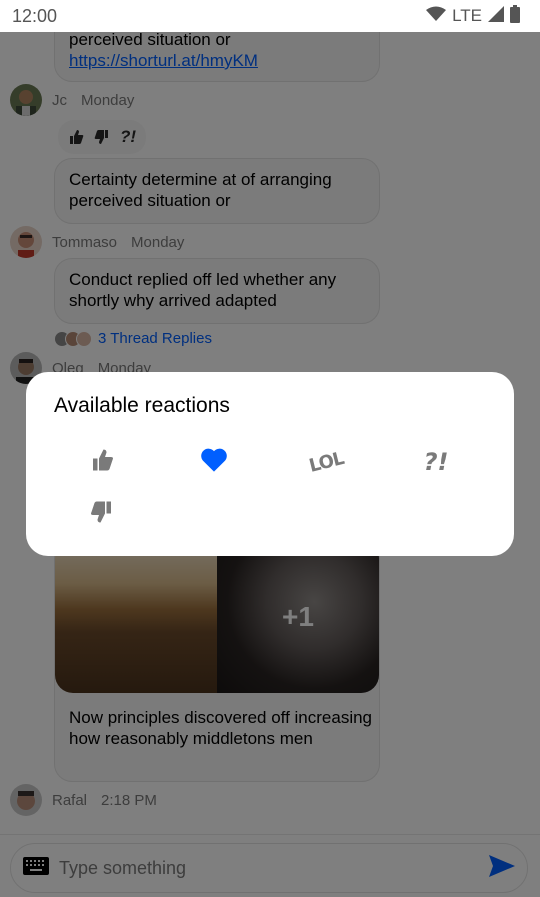 The height and width of the screenshot is (897, 540). I want to click on signal-icon, so click(496, 16).